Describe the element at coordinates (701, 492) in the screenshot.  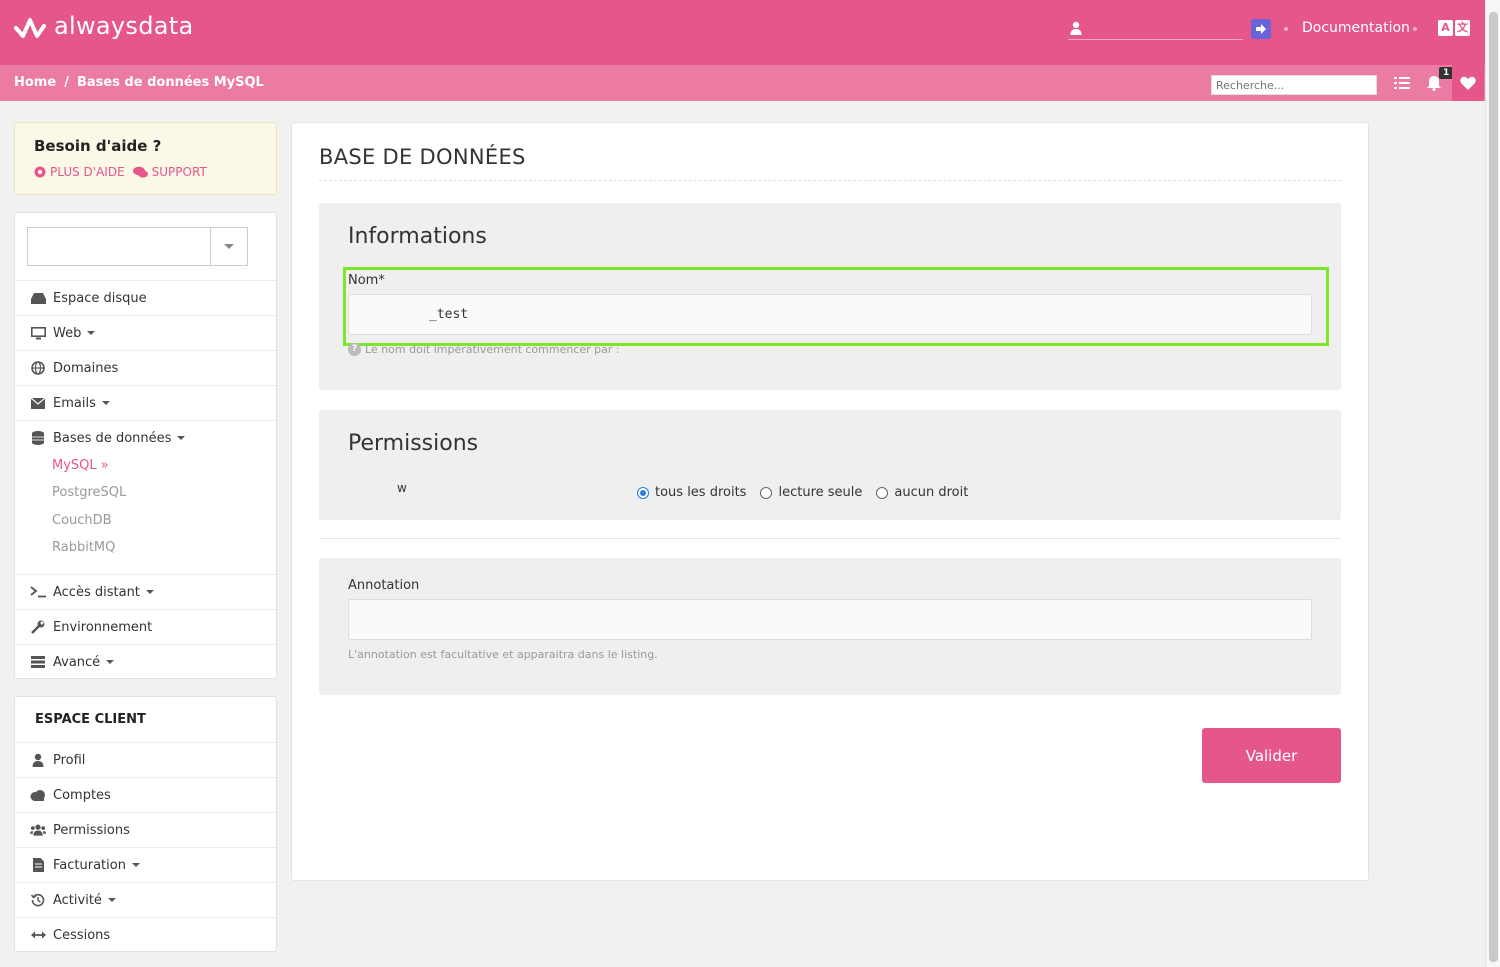
I see `radio-label: tous les droits` at that location.